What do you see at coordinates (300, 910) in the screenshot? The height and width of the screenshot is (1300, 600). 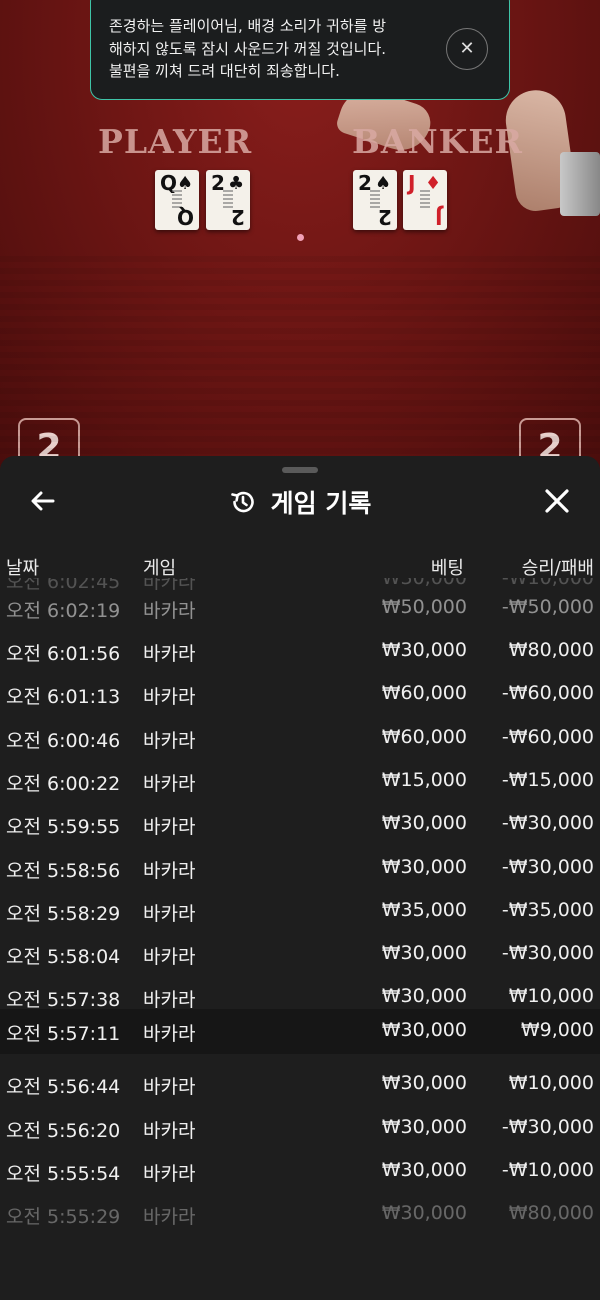 I see `table-row: 오전 5:58:29 바카라 ₩35,000 -₩35,000` at bounding box center [300, 910].